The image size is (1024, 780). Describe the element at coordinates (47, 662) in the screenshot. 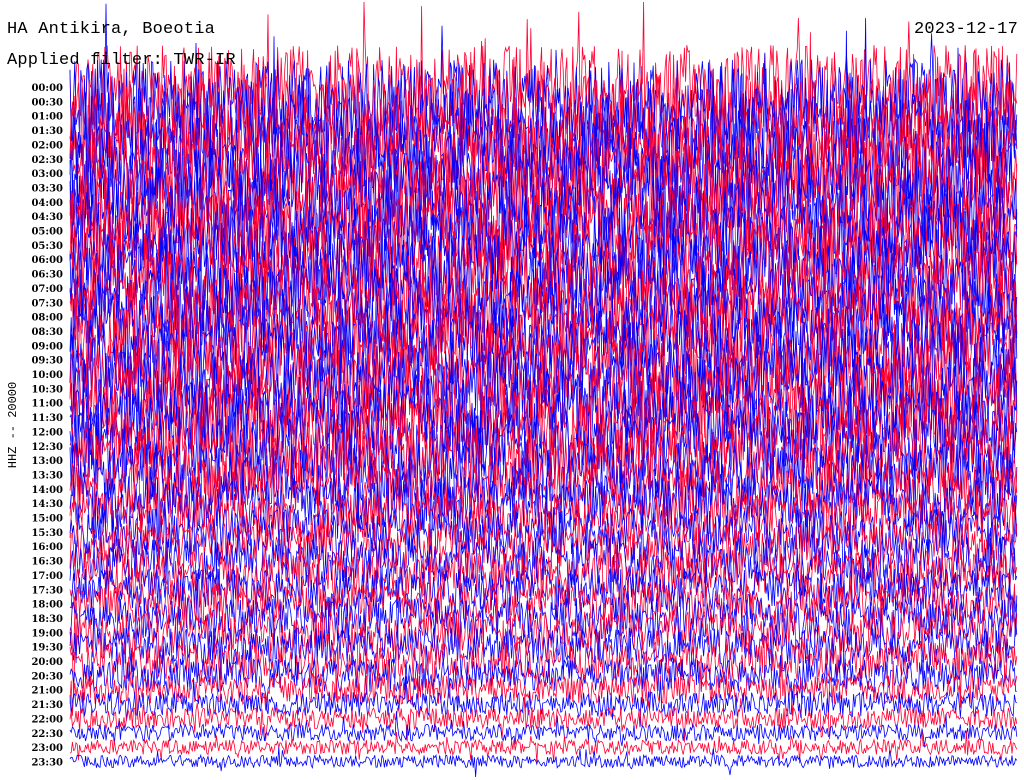

I see `time-tick-label: 20:00` at that location.